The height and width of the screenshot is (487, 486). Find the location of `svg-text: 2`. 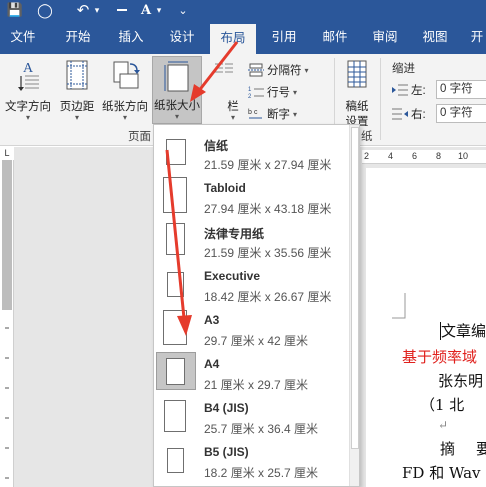

svg-text: 2 is located at coordinates (250, 96).